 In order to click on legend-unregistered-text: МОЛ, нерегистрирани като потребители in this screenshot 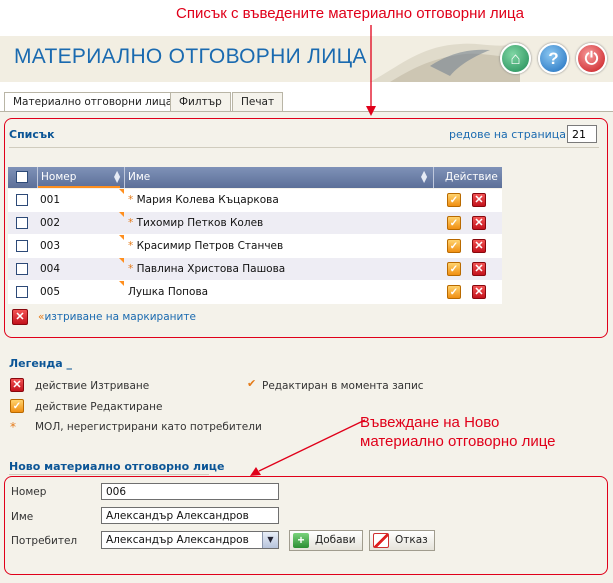, I will do `click(148, 427)`.